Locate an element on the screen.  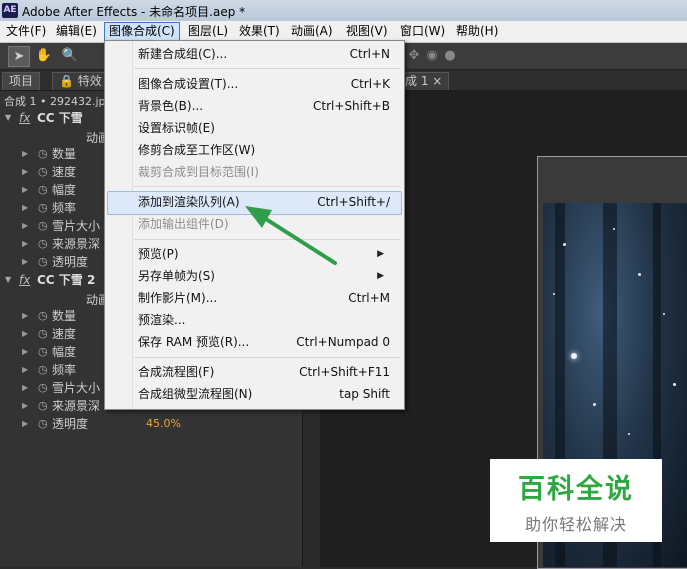
tab-effect-controls: 🔒 特效 is located at coordinates (80, 81).